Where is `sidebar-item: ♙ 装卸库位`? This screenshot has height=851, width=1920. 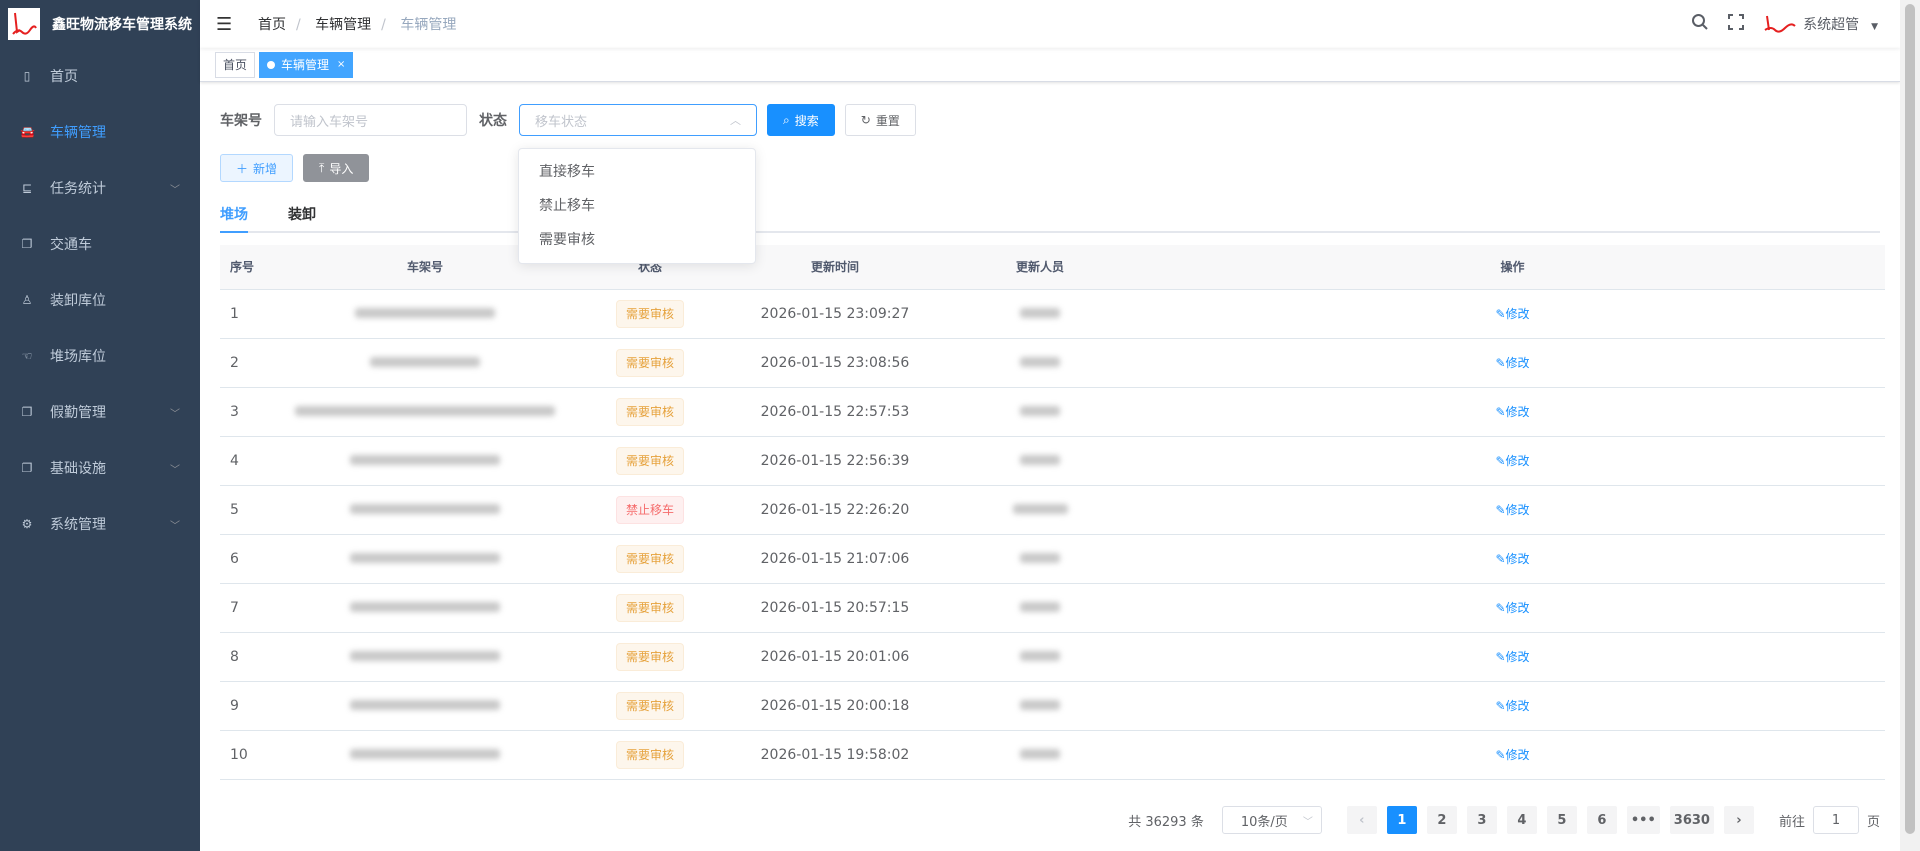 sidebar-item: ♙ 装卸库位 is located at coordinates (100, 300).